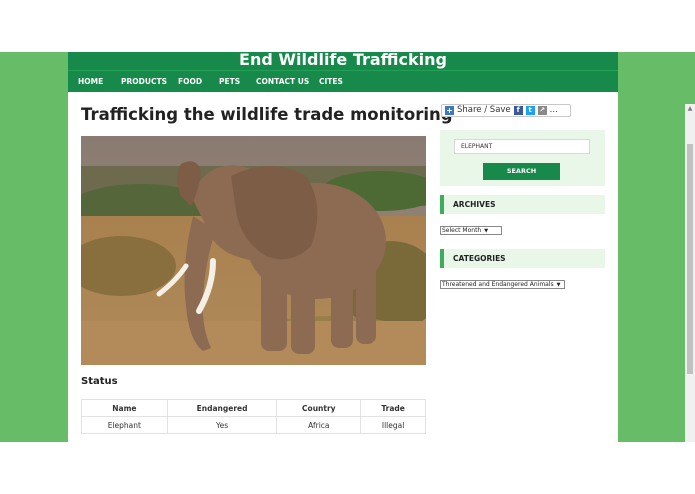  I want to click on plus-icon: +, so click(449, 110).